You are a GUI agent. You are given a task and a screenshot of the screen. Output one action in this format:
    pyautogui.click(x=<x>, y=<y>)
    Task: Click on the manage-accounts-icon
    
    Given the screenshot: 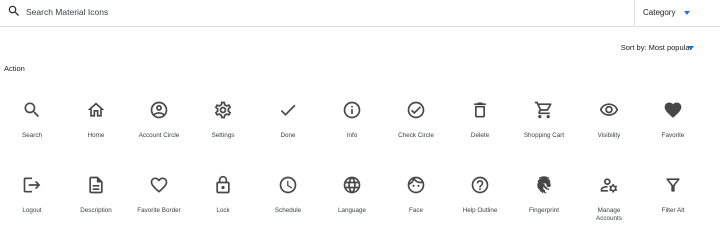 What is the action you would take?
    pyautogui.click(x=609, y=185)
    